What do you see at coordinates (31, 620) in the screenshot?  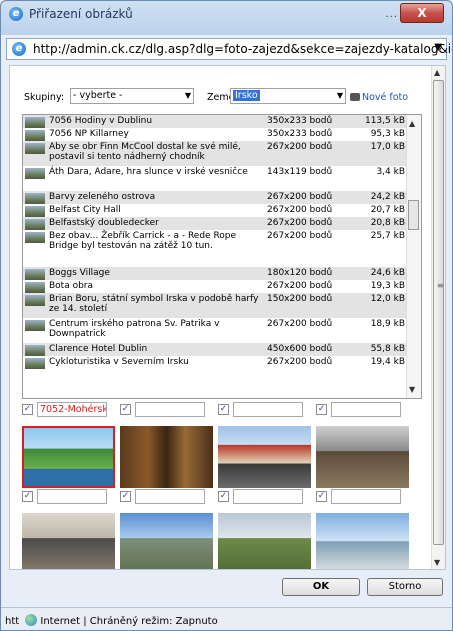 I see `globe-icon` at bounding box center [31, 620].